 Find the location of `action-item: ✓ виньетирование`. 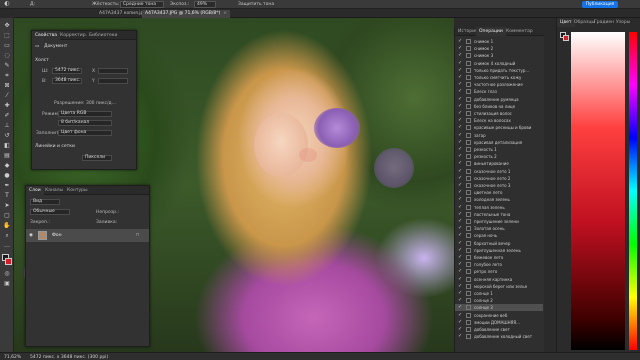

action-item: ✓ виньетирование is located at coordinates (499, 163).